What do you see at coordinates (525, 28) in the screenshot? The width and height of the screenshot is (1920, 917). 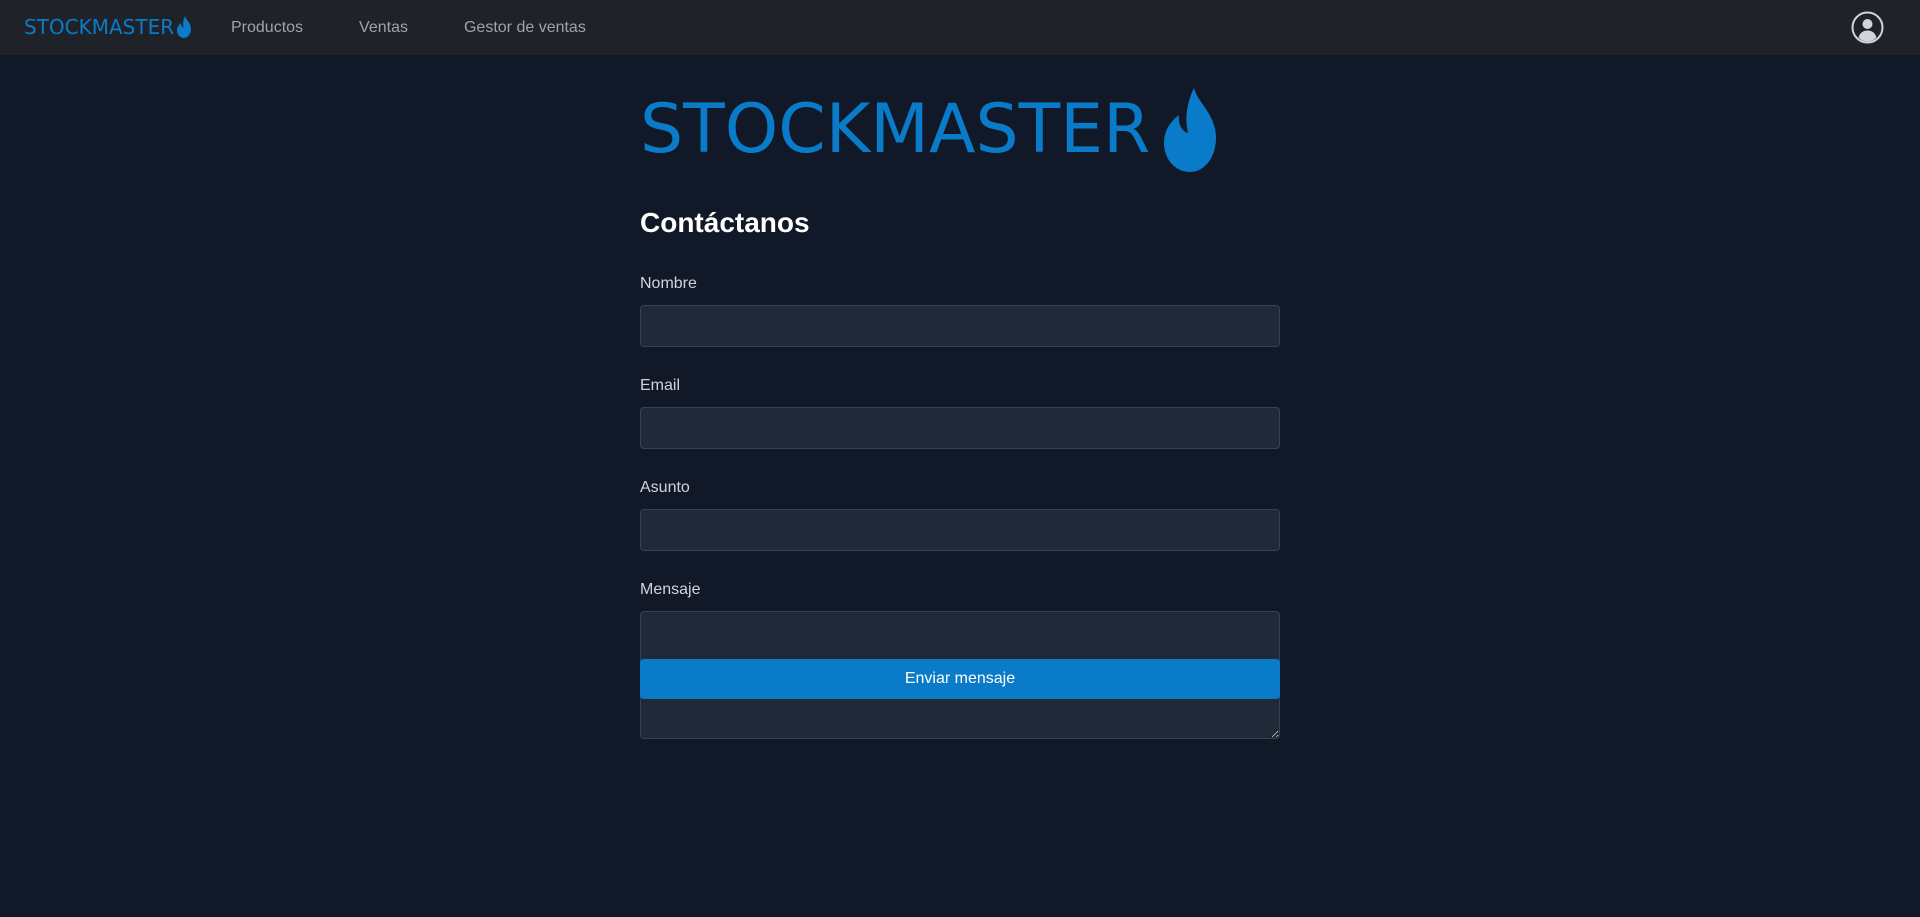 I see `nav-link-gestor-de-ventas: Gestor de ventas` at bounding box center [525, 28].